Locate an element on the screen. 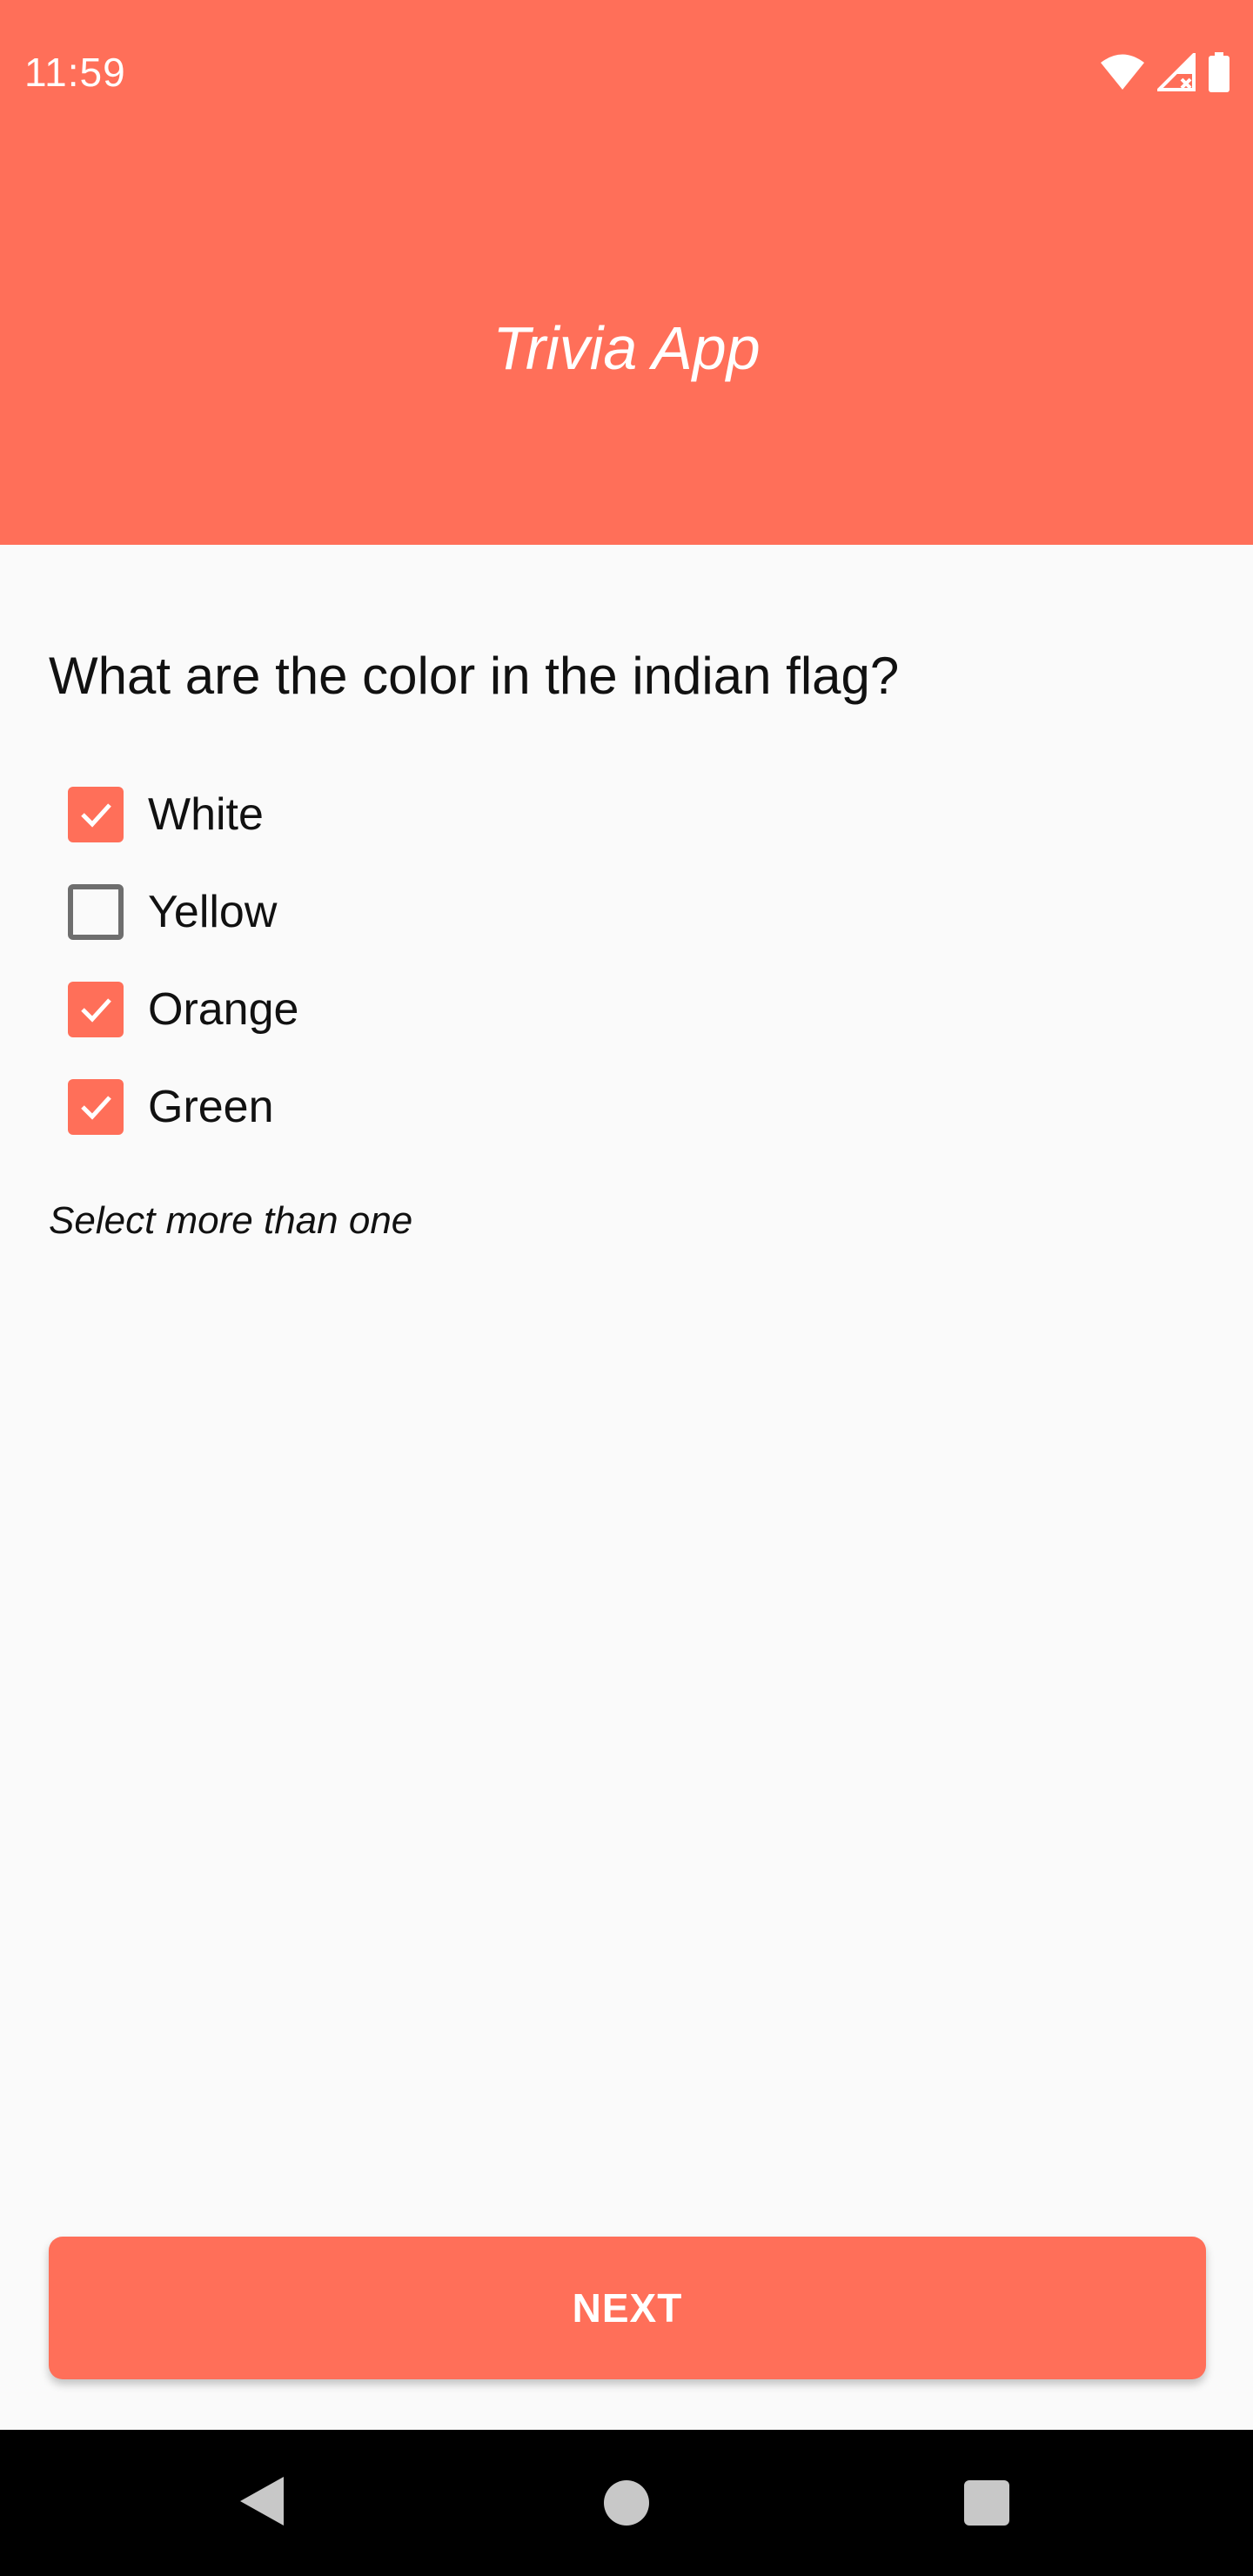 This screenshot has height=2576, width=1253. home-icon is located at coordinates (626, 2503).